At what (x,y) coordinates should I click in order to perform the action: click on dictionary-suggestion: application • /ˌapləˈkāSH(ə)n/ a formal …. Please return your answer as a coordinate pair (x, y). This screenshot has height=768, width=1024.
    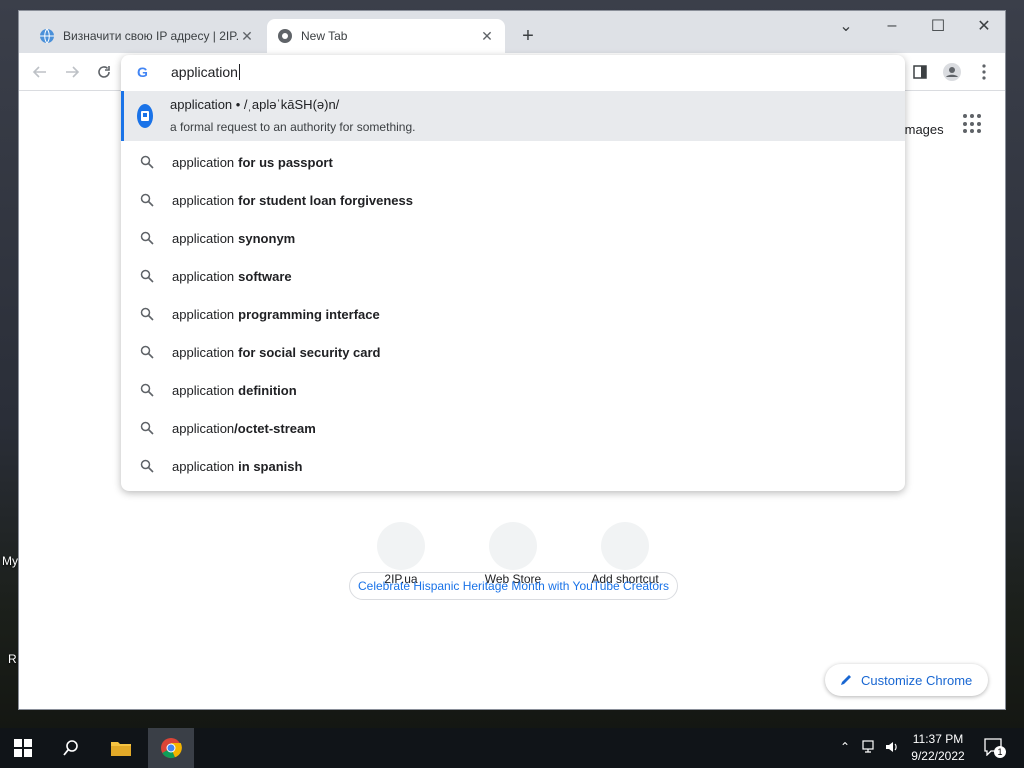
    Looking at the image, I should click on (513, 116).